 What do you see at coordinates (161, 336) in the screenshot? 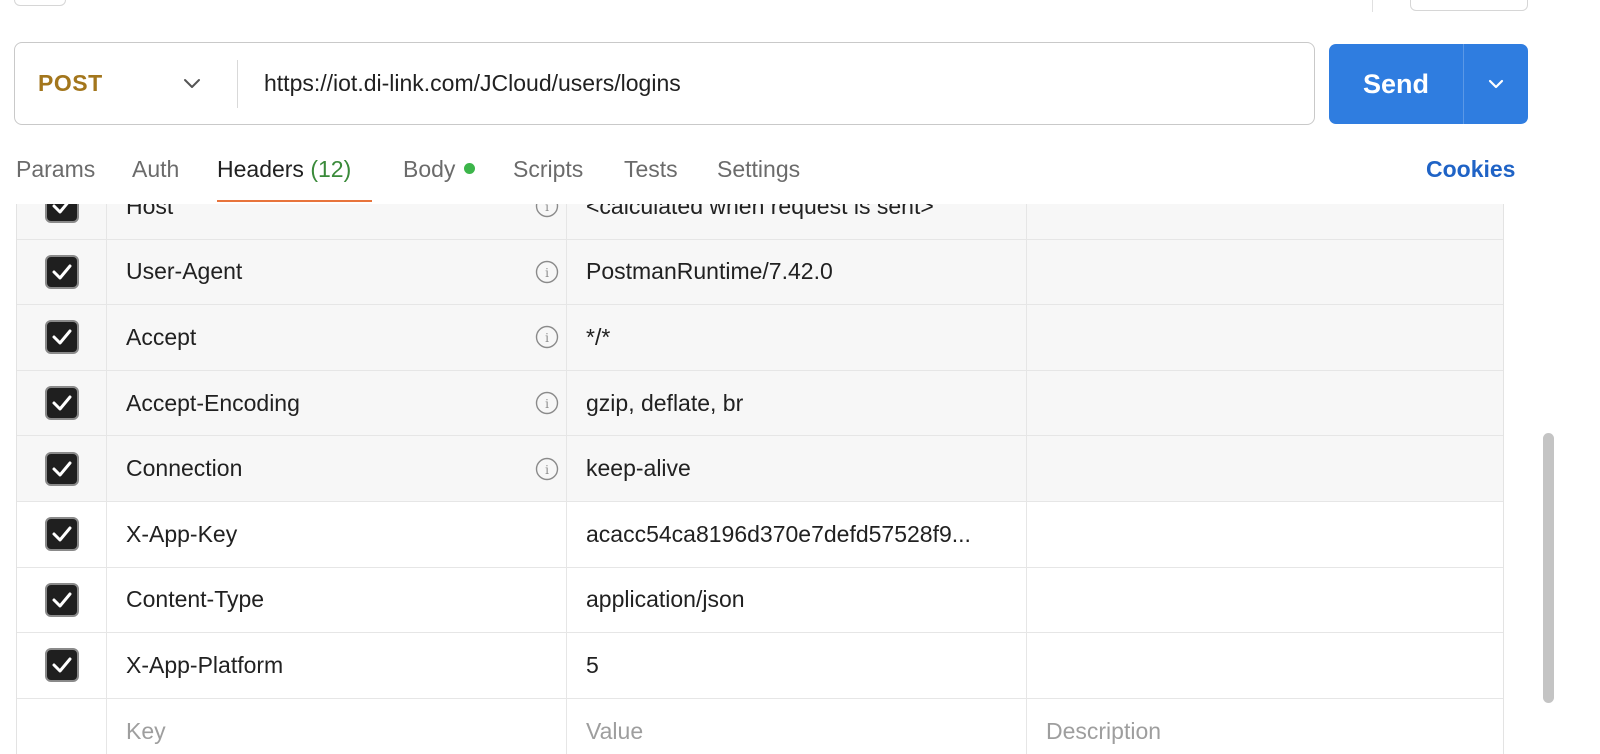
I see `header-key-text: Accept` at bounding box center [161, 336].